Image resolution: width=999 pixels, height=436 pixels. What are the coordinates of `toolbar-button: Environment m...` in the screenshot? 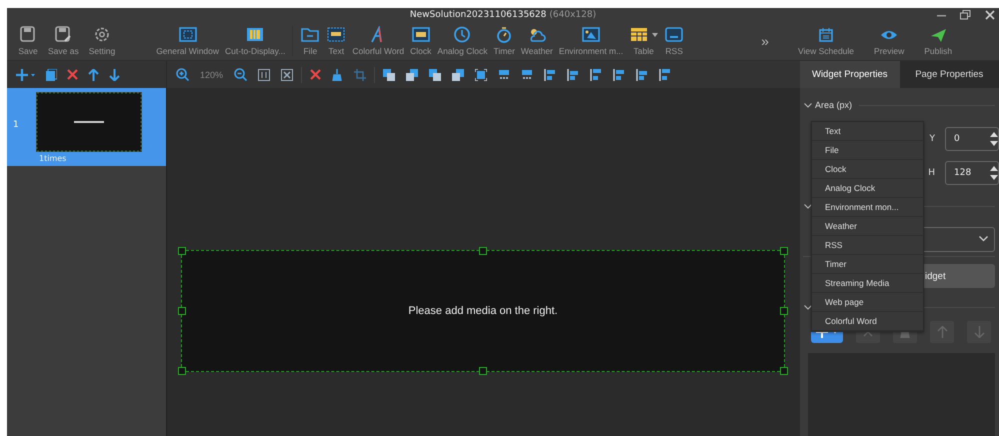 It's located at (591, 41).